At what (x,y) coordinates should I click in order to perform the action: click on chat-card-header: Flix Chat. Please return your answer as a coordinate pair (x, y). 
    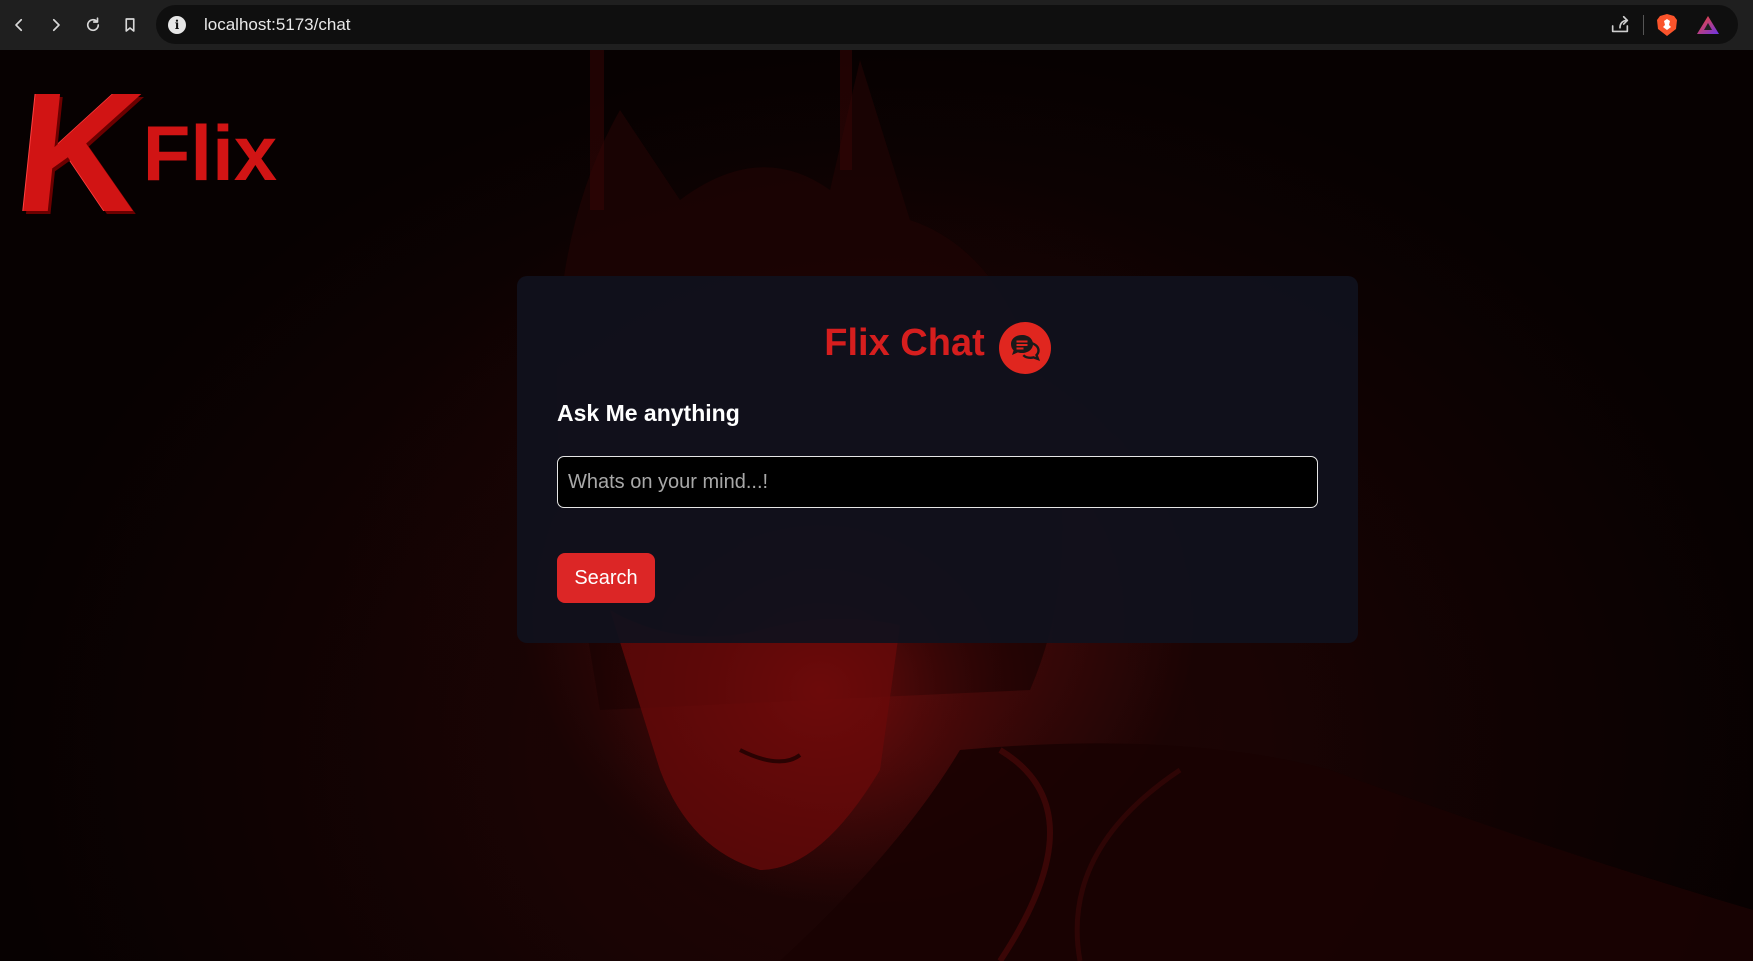
    Looking at the image, I should click on (937, 343).